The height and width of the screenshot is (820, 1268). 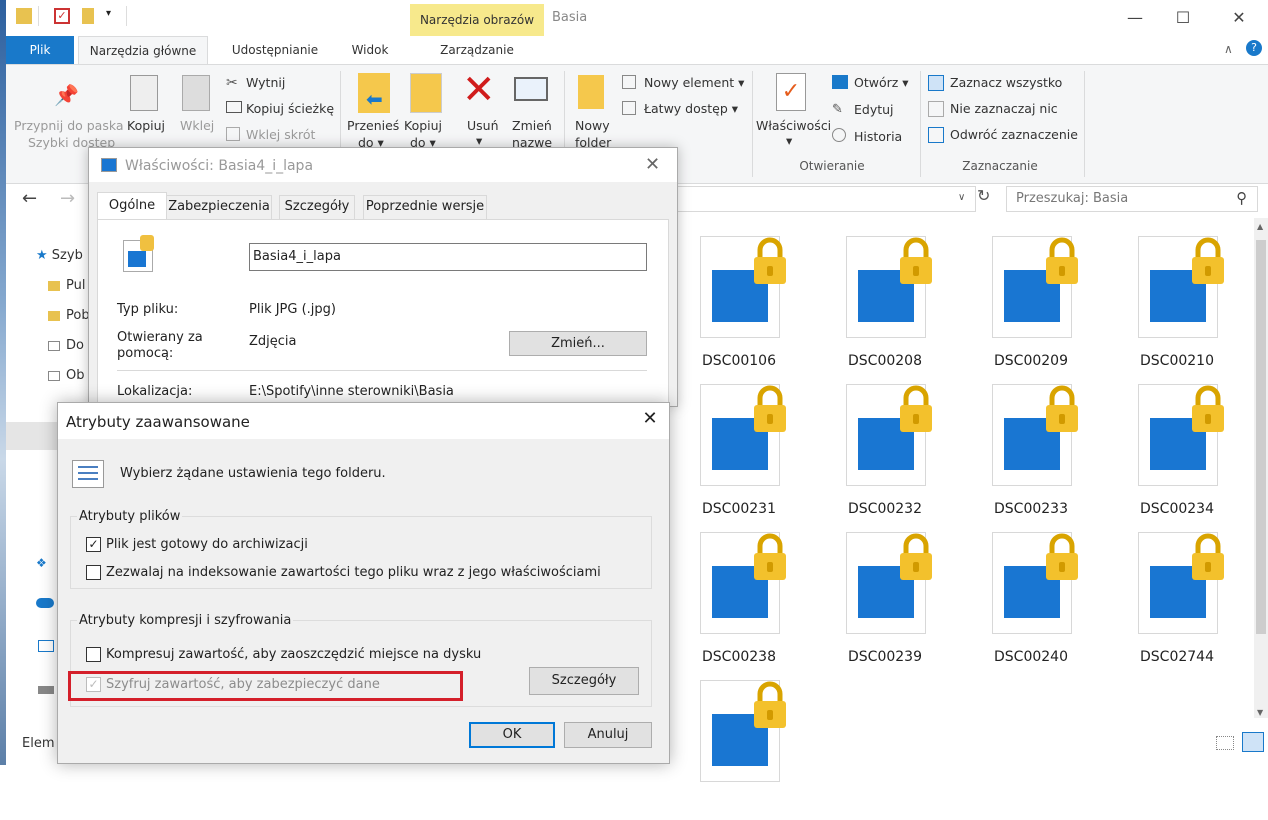 What do you see at coordinates (1260, 712) in the screenshot?
I see `scroll-down-icon: ▼` at bounding box center [1260, 712].